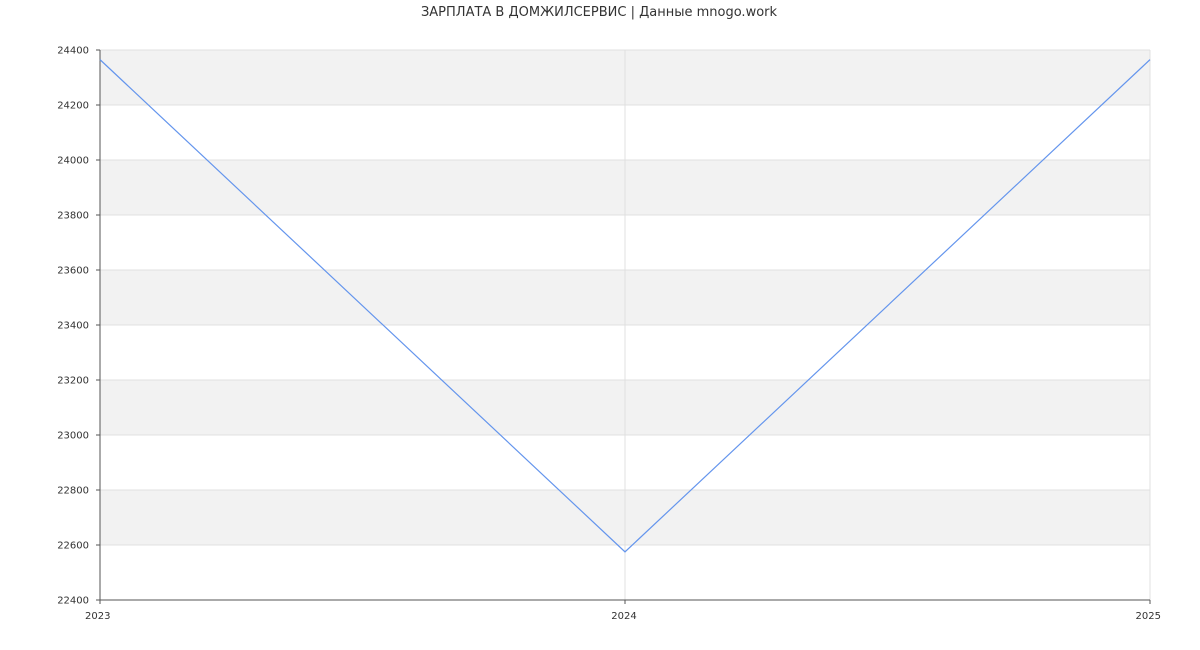 This screenshot has width=1200, height=650. Describe the element at coordinates (73, 546) in the screenshot. I see `y-tick-label: 22600` at that location.